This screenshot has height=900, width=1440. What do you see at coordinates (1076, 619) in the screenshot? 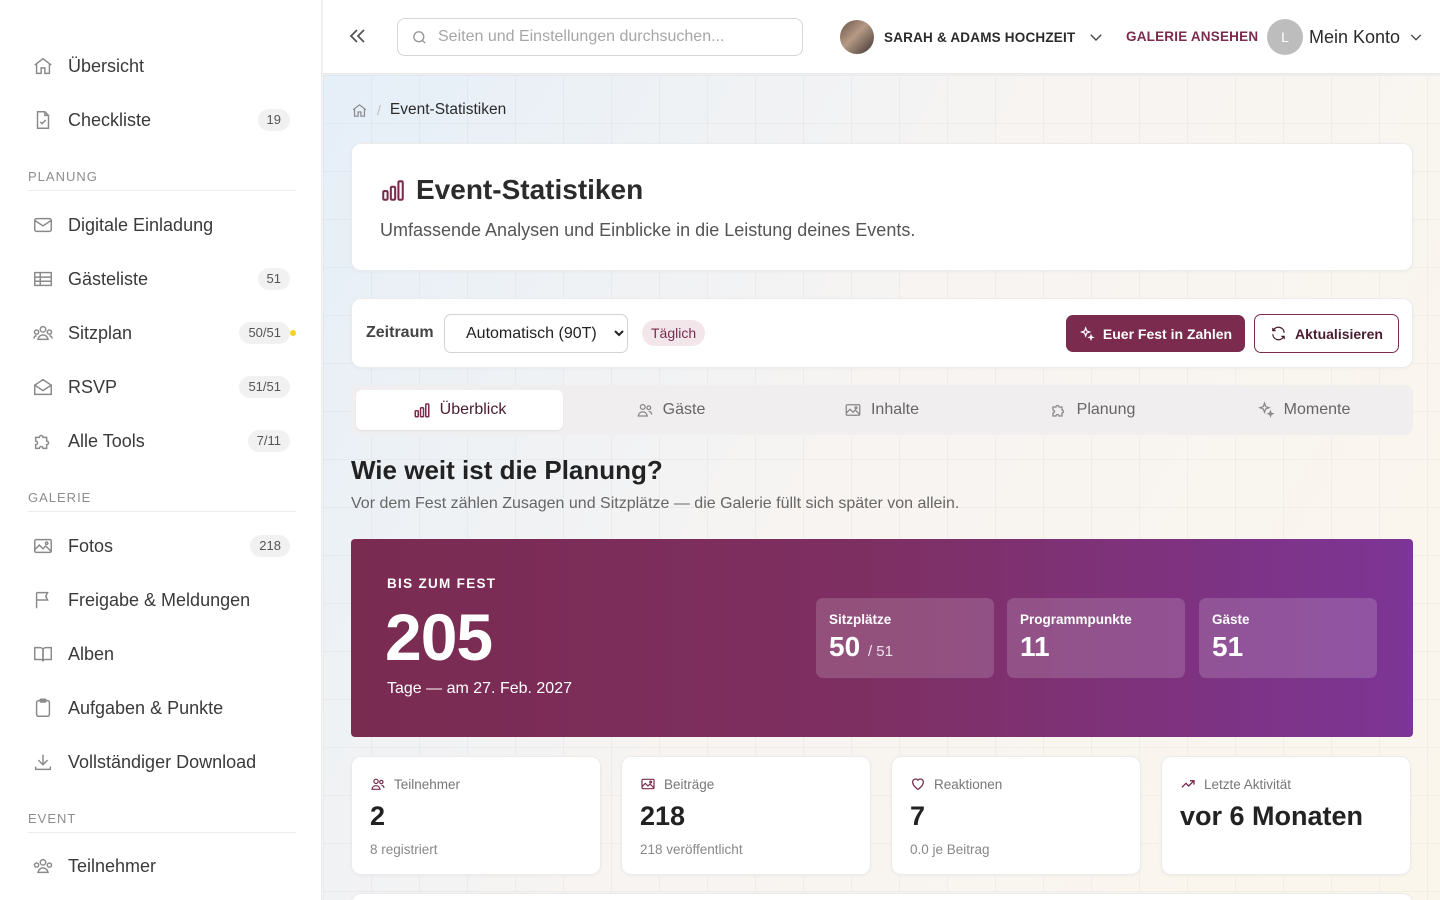
I see `stat-label: Programmpunkte` at bounding box center [1076, 619].